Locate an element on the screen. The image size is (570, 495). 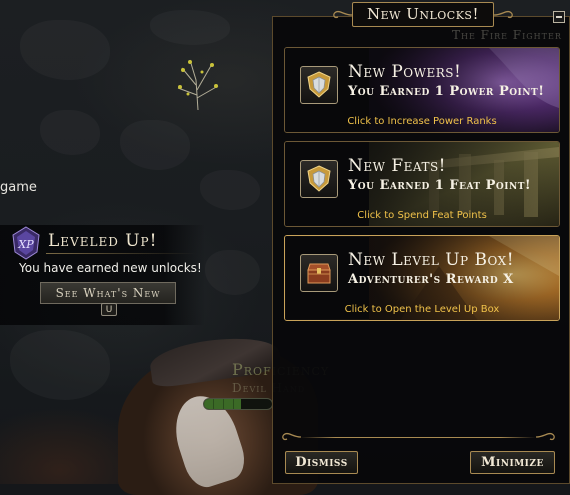
plant-sprite is located at coordinates (198, 84).